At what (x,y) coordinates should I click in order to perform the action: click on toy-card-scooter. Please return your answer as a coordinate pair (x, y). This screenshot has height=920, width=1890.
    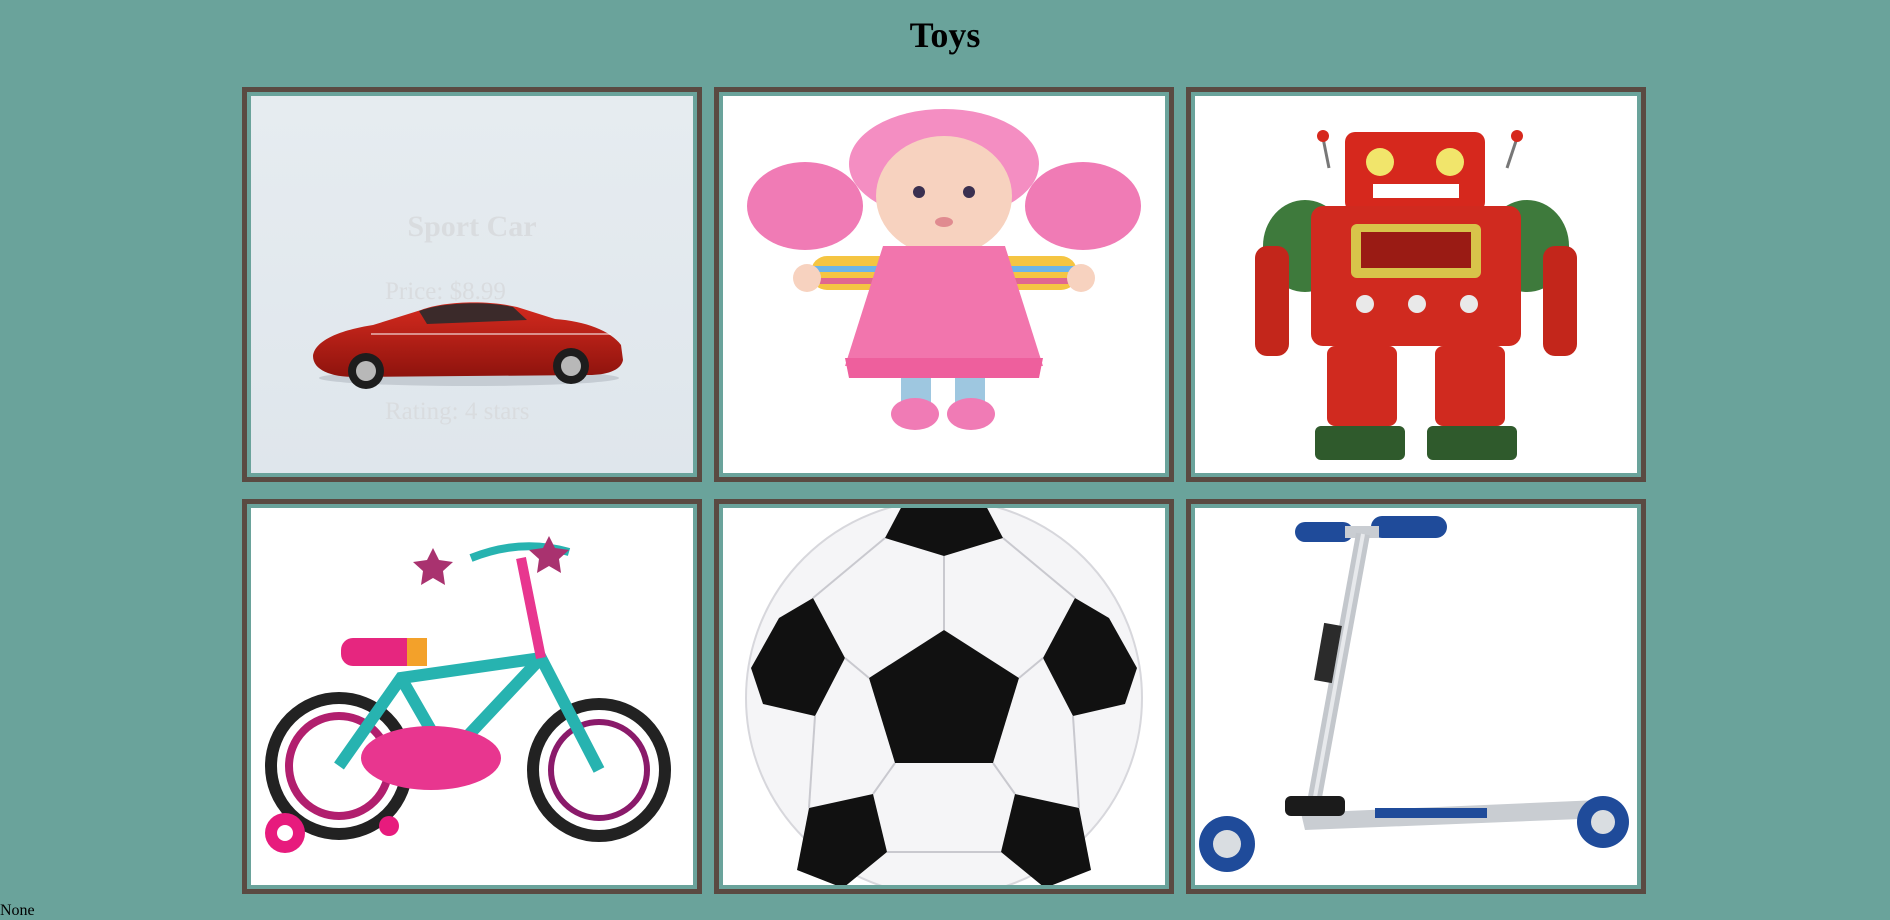
    Looking at the image, I should click on (1416, 696).